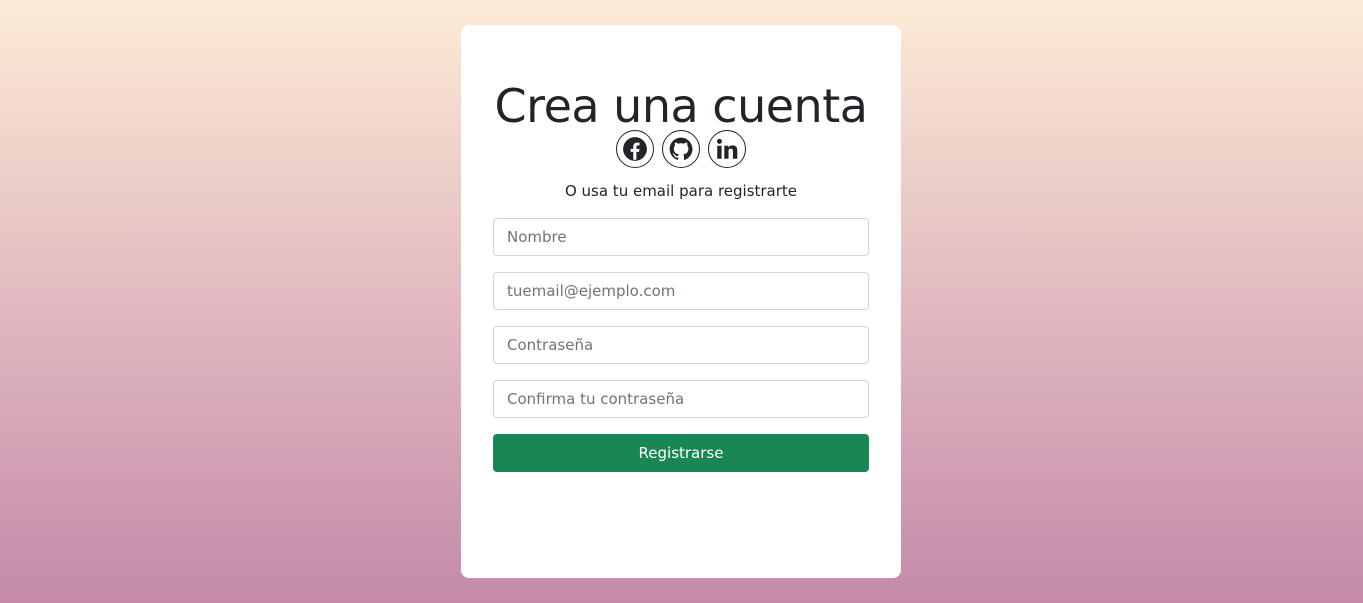 The image size is (1363, 603). What do you see at coordinates (681, 345) in the screenshot?
I see `password-input` at bounding box center [681, 345].